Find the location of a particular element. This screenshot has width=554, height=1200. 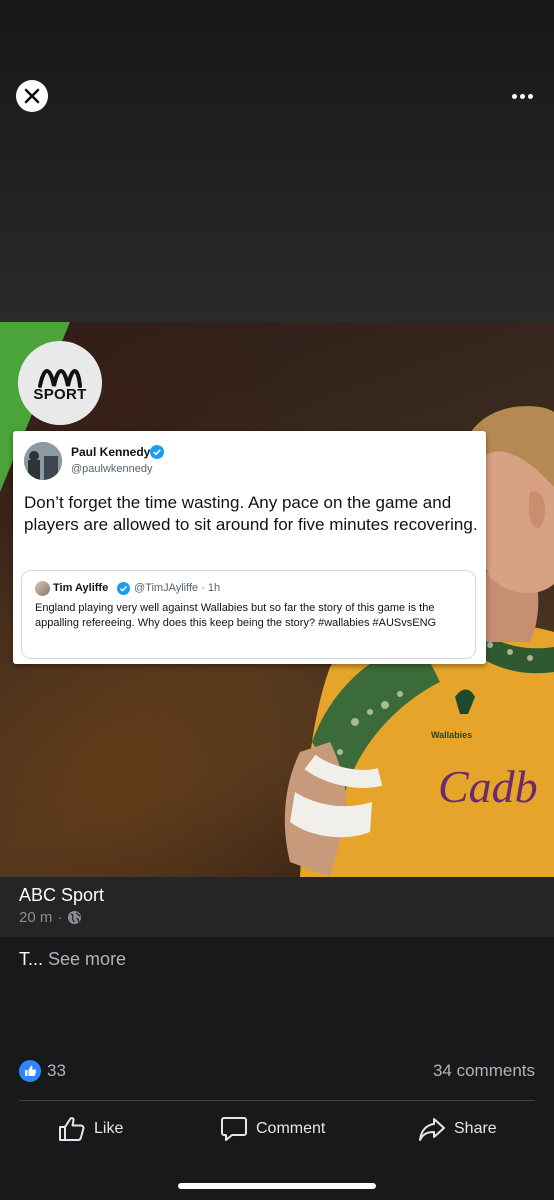

home-indicator is located at coordinates (277, 1186).